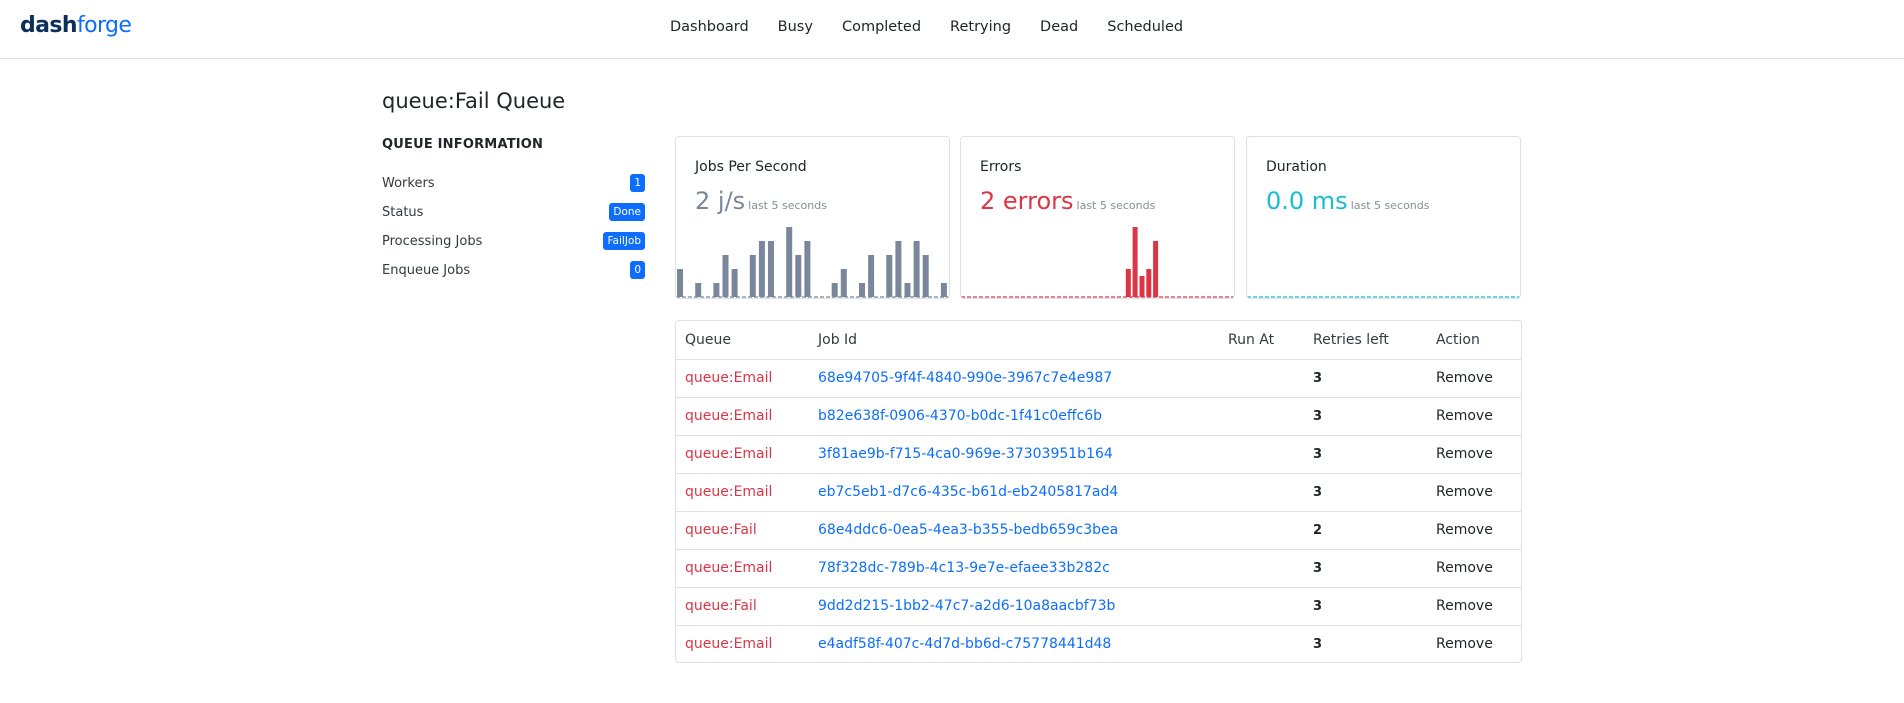 This screenshot has width=1904, height=703. Describe the element at coordinates (104, 25) in the screenshot. I see `brand-logo-part2: forge` at that location.